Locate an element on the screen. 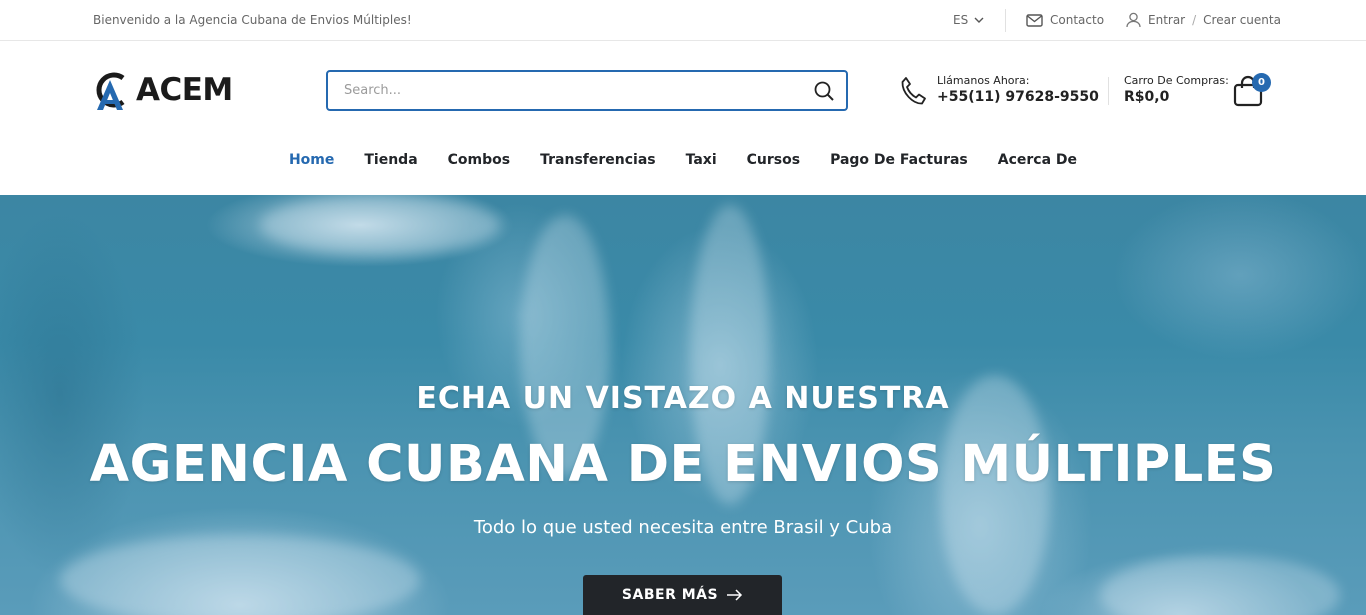  language-selector: ES is located at coordinates (968, 20).